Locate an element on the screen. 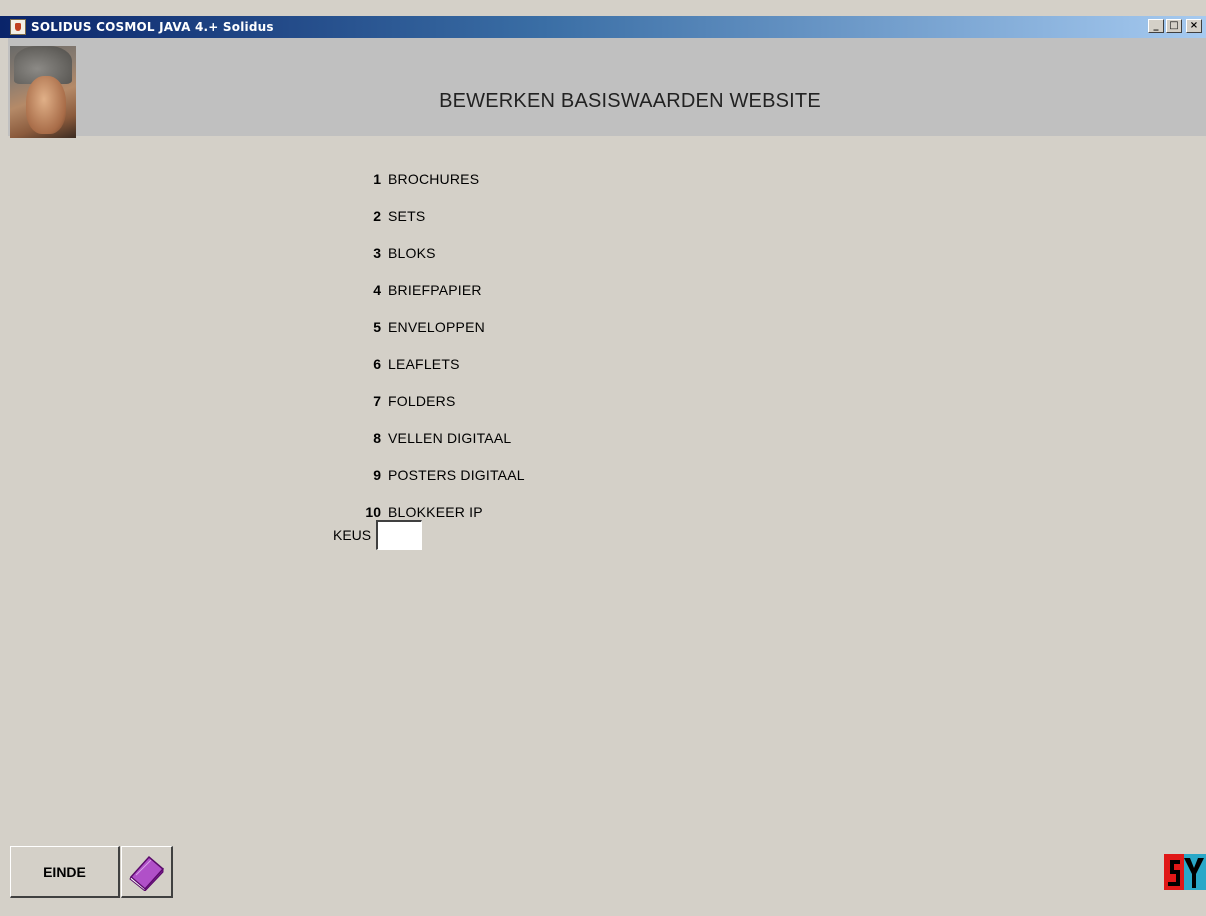 This screenshot has width=1206, height=916. menu-item-label: BROCHURES is located at coordinates (434, 178).